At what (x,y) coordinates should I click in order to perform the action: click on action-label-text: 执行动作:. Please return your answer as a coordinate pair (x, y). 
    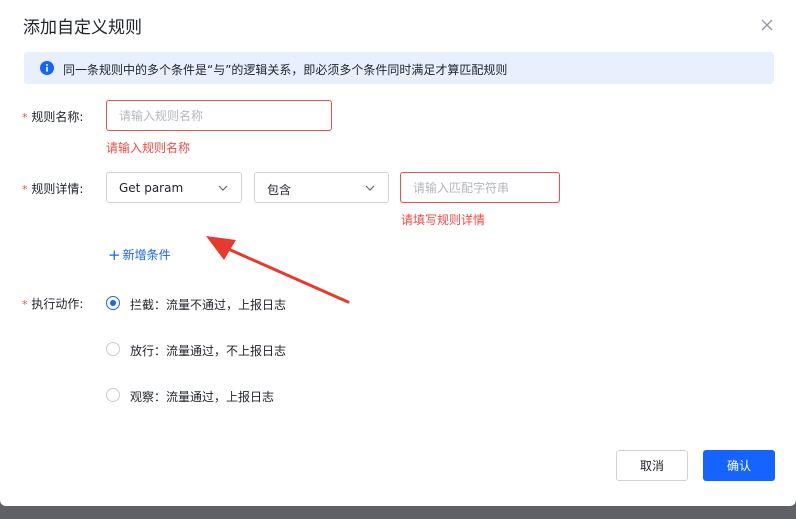
    Looking at the image, I should click on (57, 304).